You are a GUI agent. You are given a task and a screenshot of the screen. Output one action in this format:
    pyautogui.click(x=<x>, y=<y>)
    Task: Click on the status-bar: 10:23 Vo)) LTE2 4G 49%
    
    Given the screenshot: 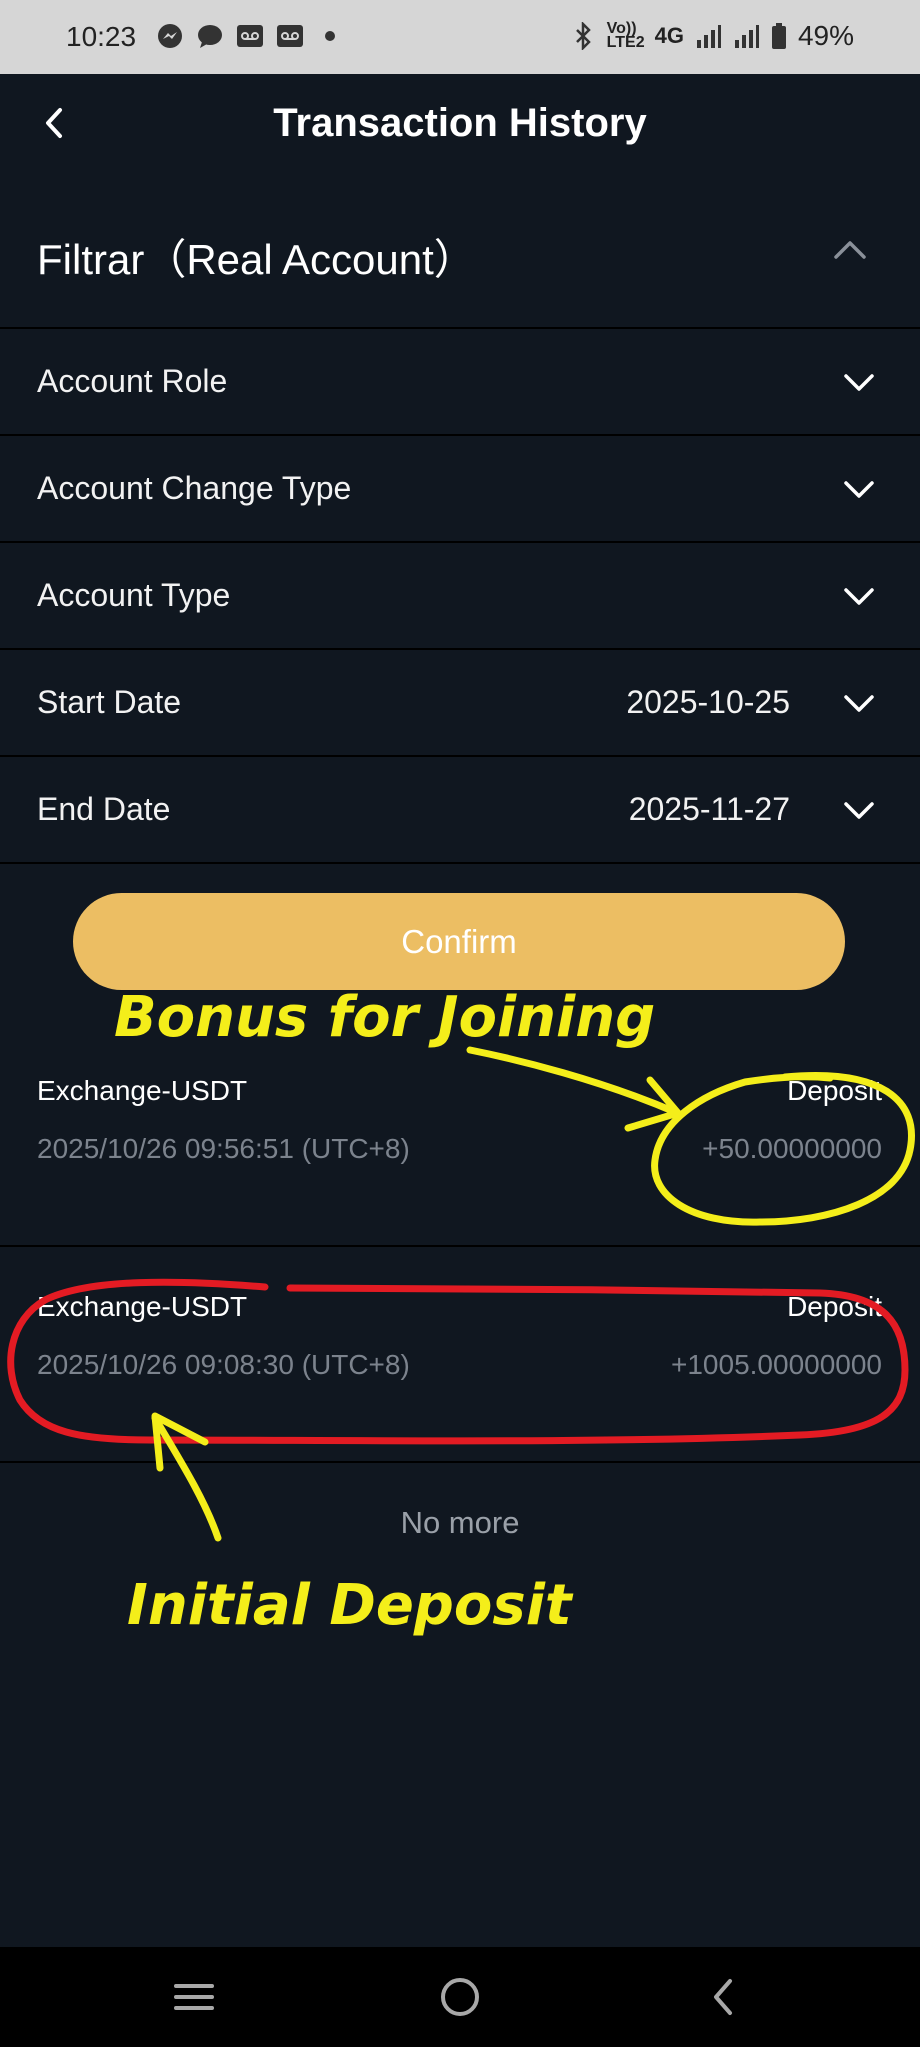 What is the action you would take?
    pyautogui.click(x=460, y=37)
    